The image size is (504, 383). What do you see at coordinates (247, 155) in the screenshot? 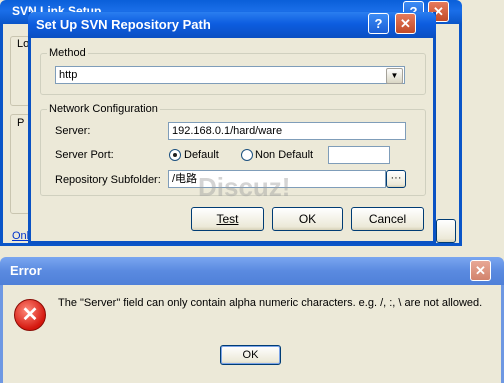
I see `port-non-default-radio` at bounding box center [247, 155].